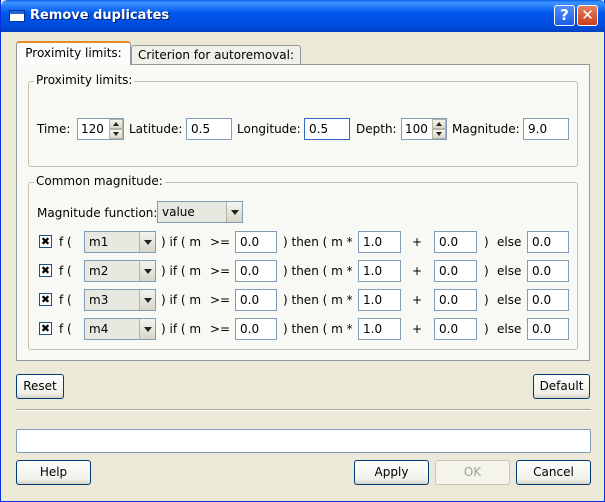  I want to click on depth-up-arrow-icon, so click(439, 124).